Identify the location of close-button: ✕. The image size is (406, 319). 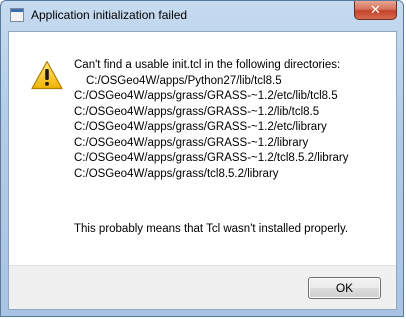
(375, 10).